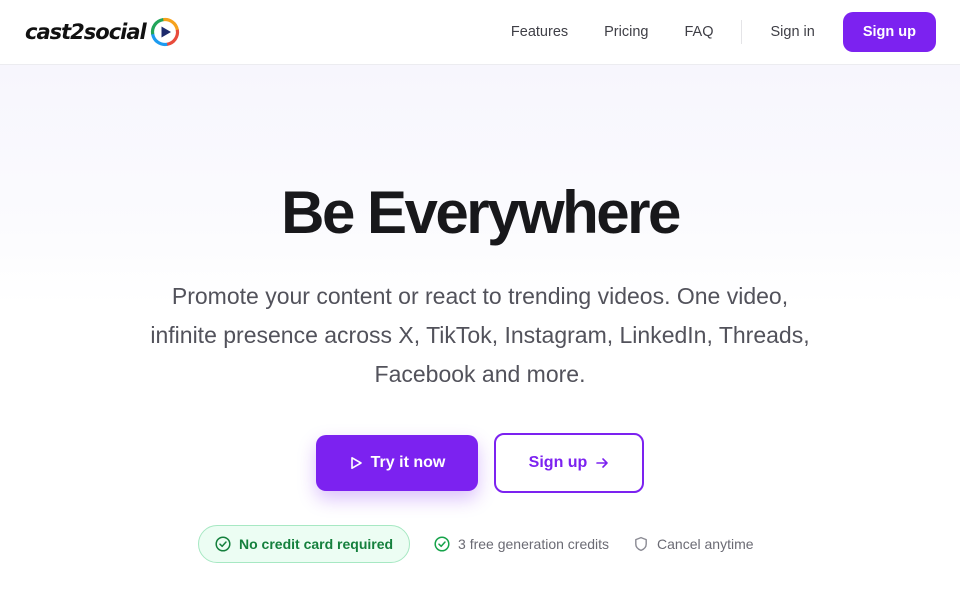  What do you see at coordinates (534, 544) in the screenshot?
I see `free-credits-text: 3 free generation credits` at bounding box center [534, 544].